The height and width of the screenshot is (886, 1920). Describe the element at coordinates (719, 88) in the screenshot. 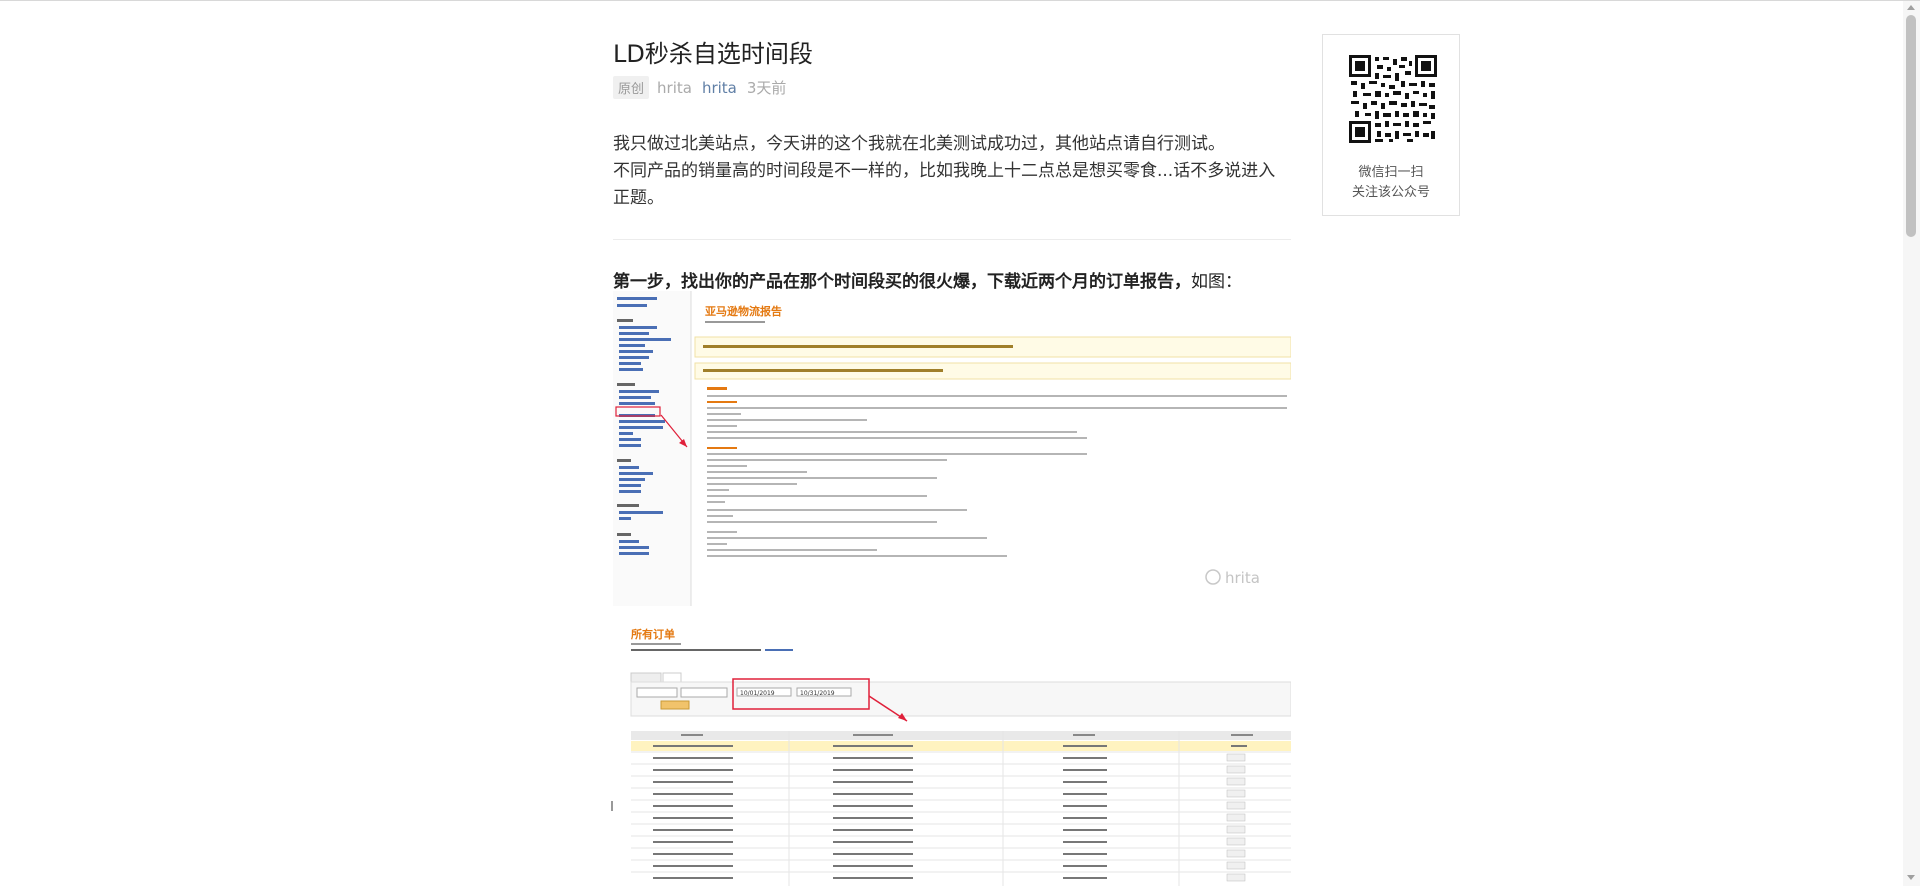

I see `account-link: hrita` at that location.